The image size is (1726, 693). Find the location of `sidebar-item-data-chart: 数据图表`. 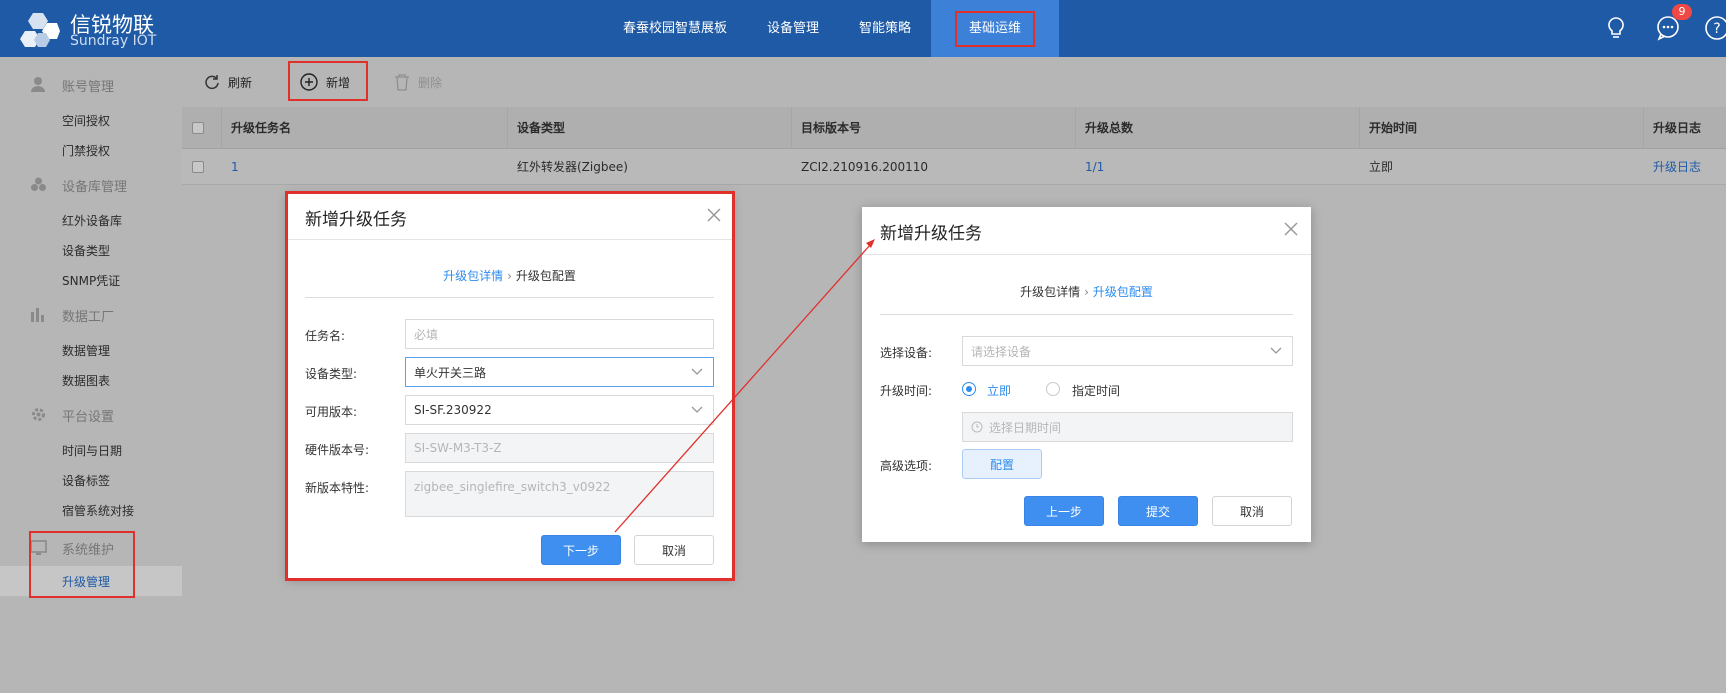

sidebar-item-data-chart: 数据图表 is located at coordinates (86, 380).